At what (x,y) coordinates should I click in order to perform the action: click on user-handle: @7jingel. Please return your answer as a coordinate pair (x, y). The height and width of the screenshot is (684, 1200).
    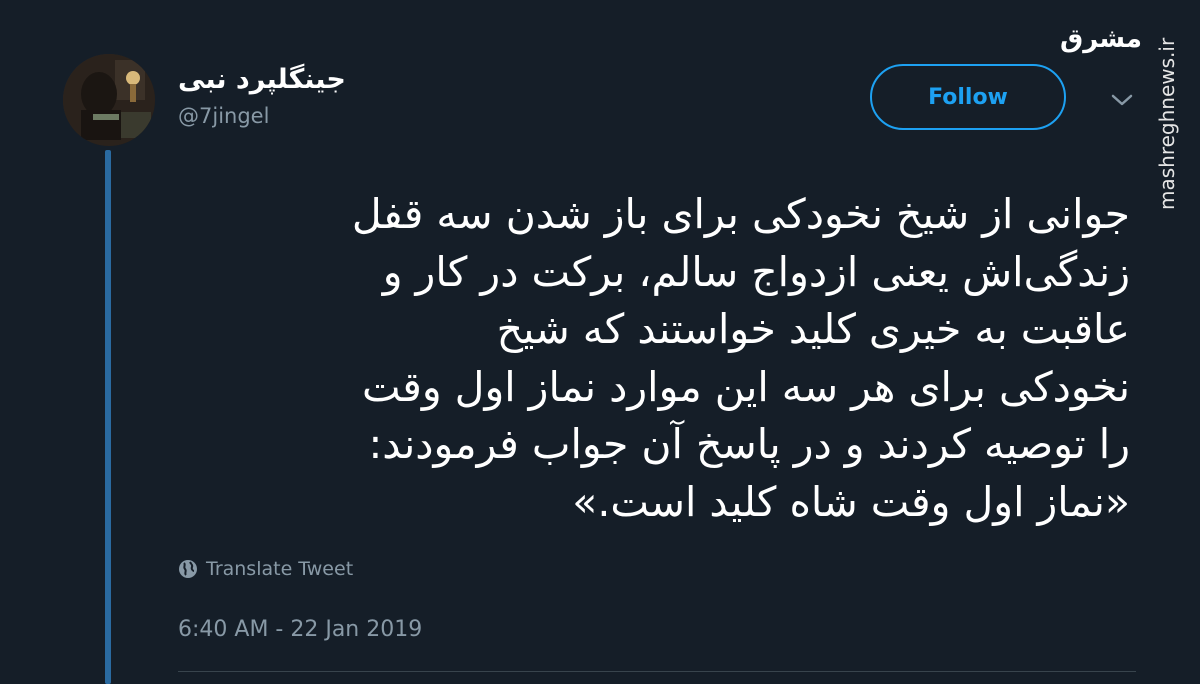
    Looking at the image, I should click on (223, 116).